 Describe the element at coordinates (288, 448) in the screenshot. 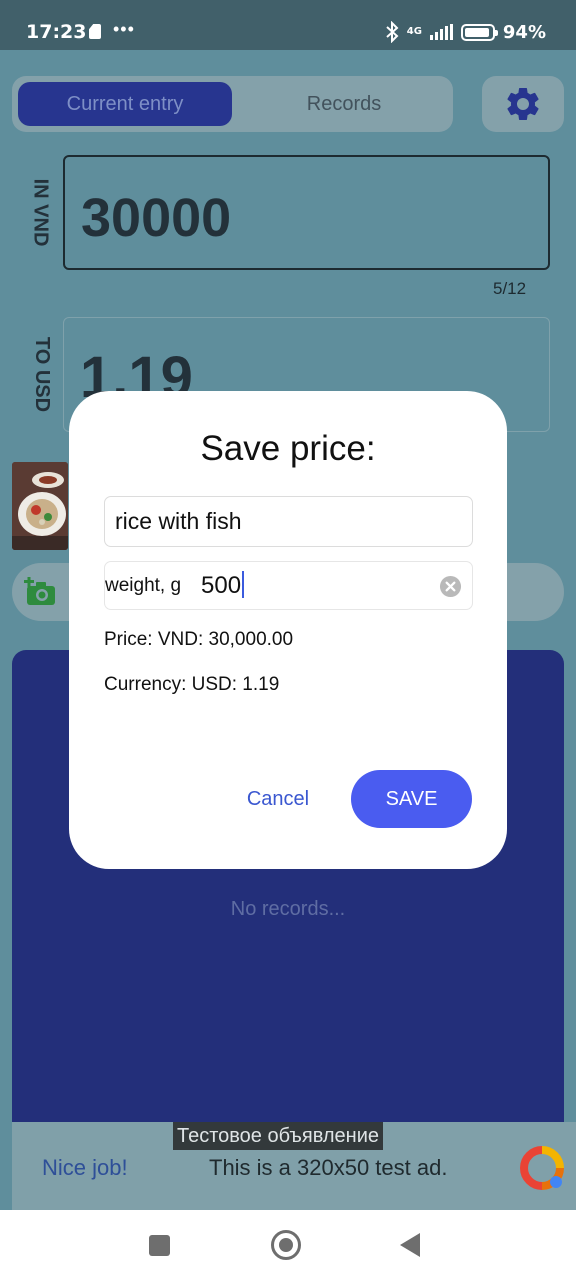

I see `dialog-title: Save price:` at that location.